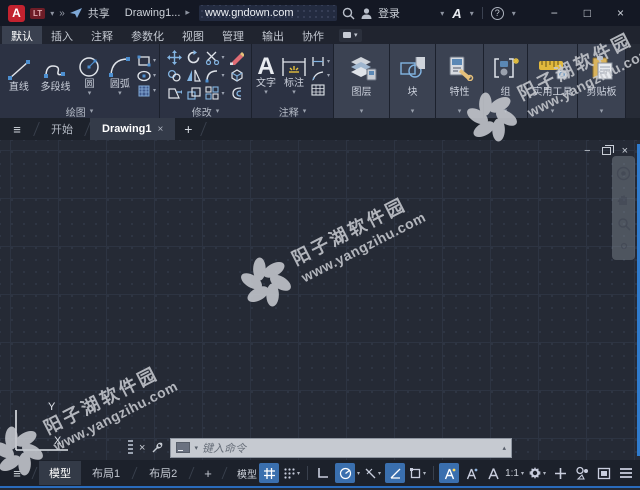 Image resolution: width=640 pixels, height=490 pixels. I want to click on text-caret-icon: ▾, so click(266, 92).